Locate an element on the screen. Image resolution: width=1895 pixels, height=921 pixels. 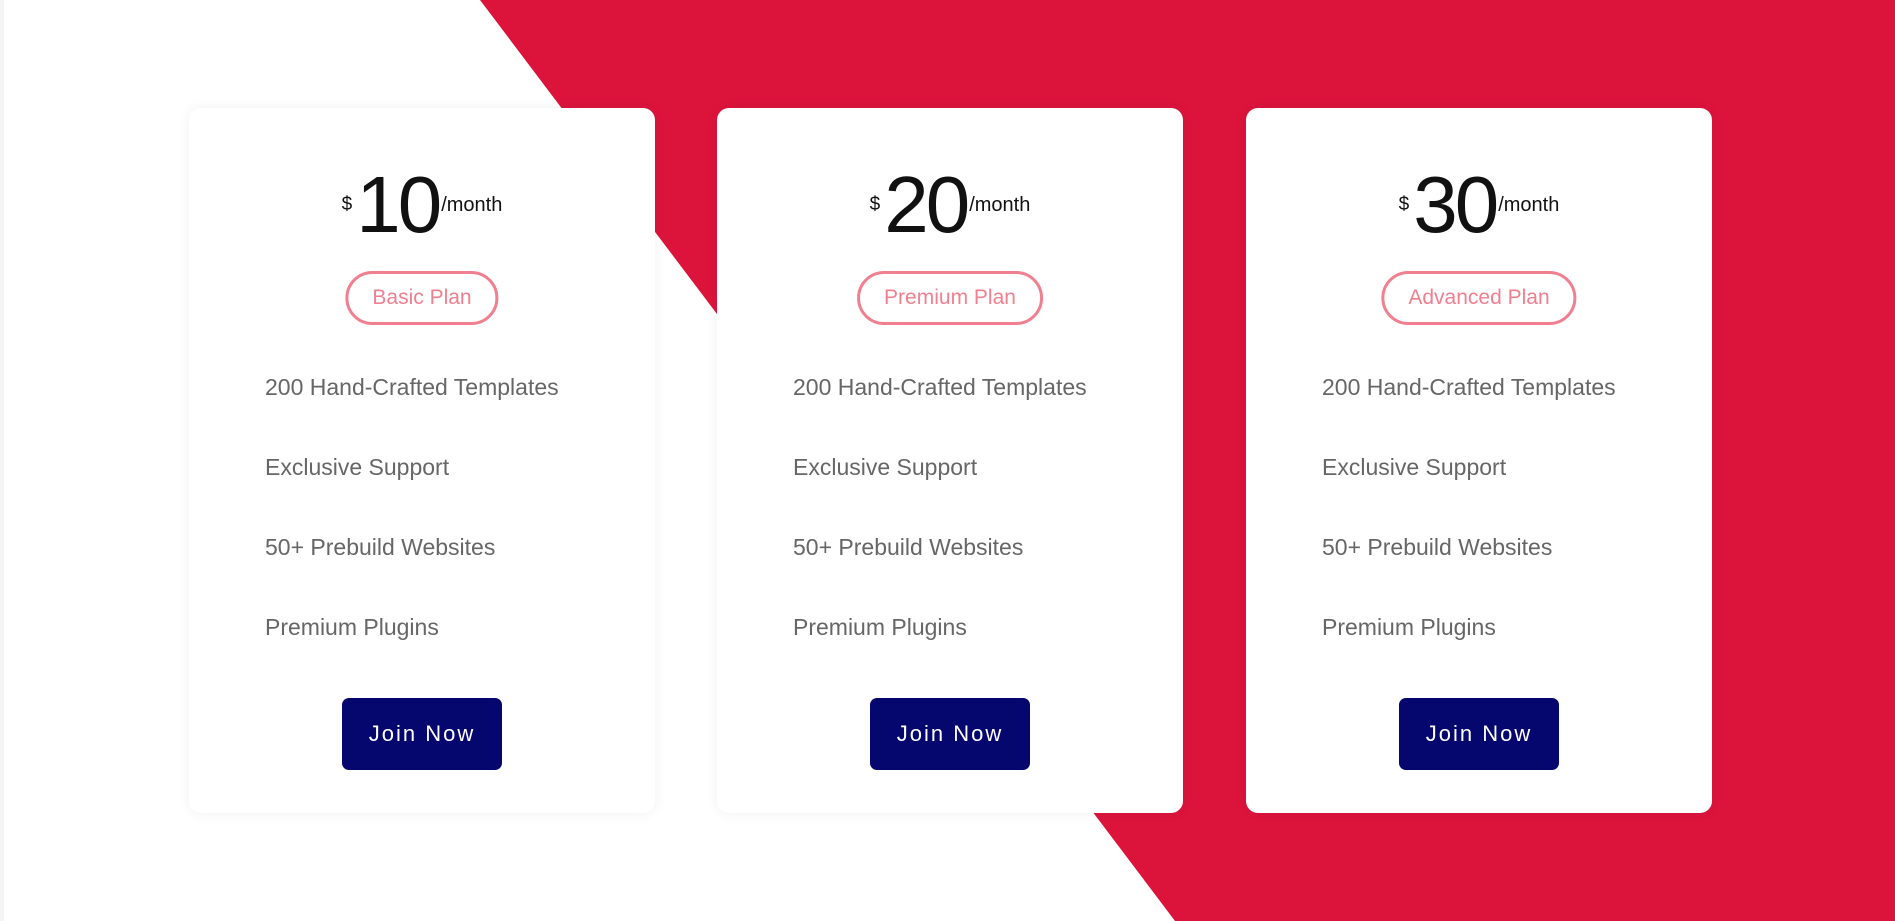
price-amount: 10 is located at coordinates (399, 204).